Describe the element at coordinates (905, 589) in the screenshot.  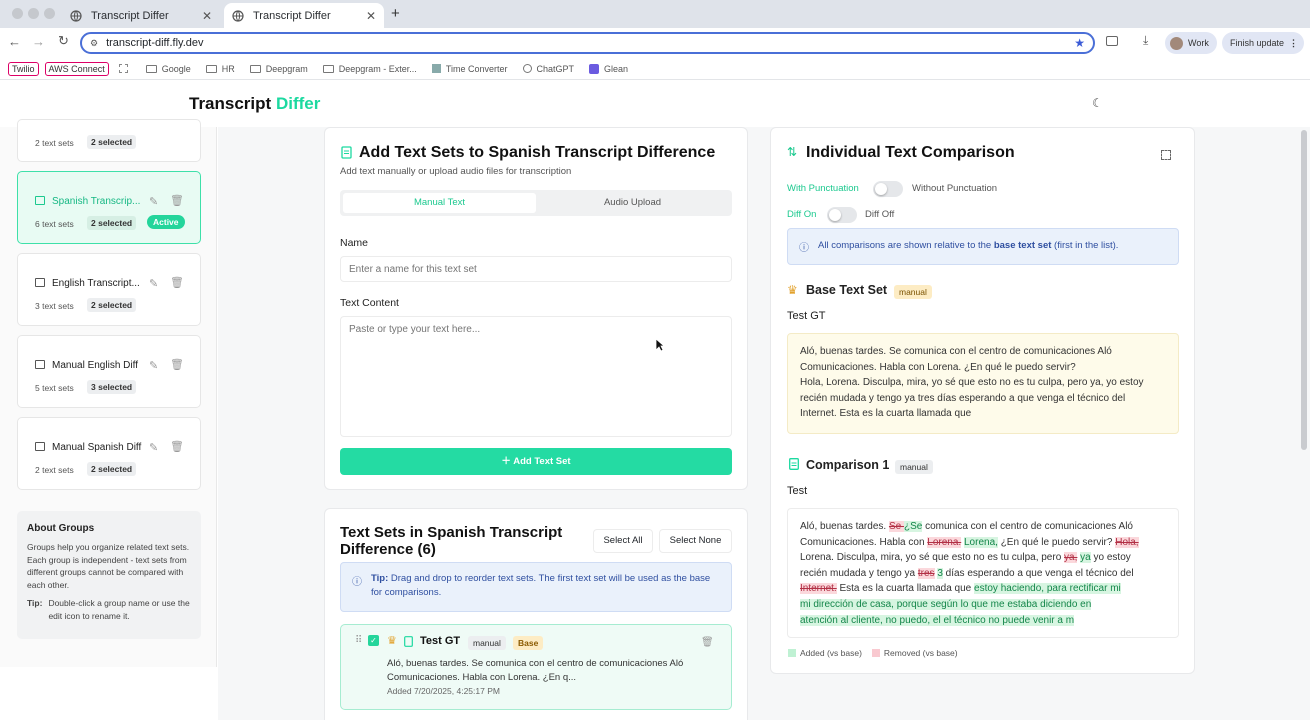
I see `unchanged-segment: Esta es la cuarta llamada que` at that location.